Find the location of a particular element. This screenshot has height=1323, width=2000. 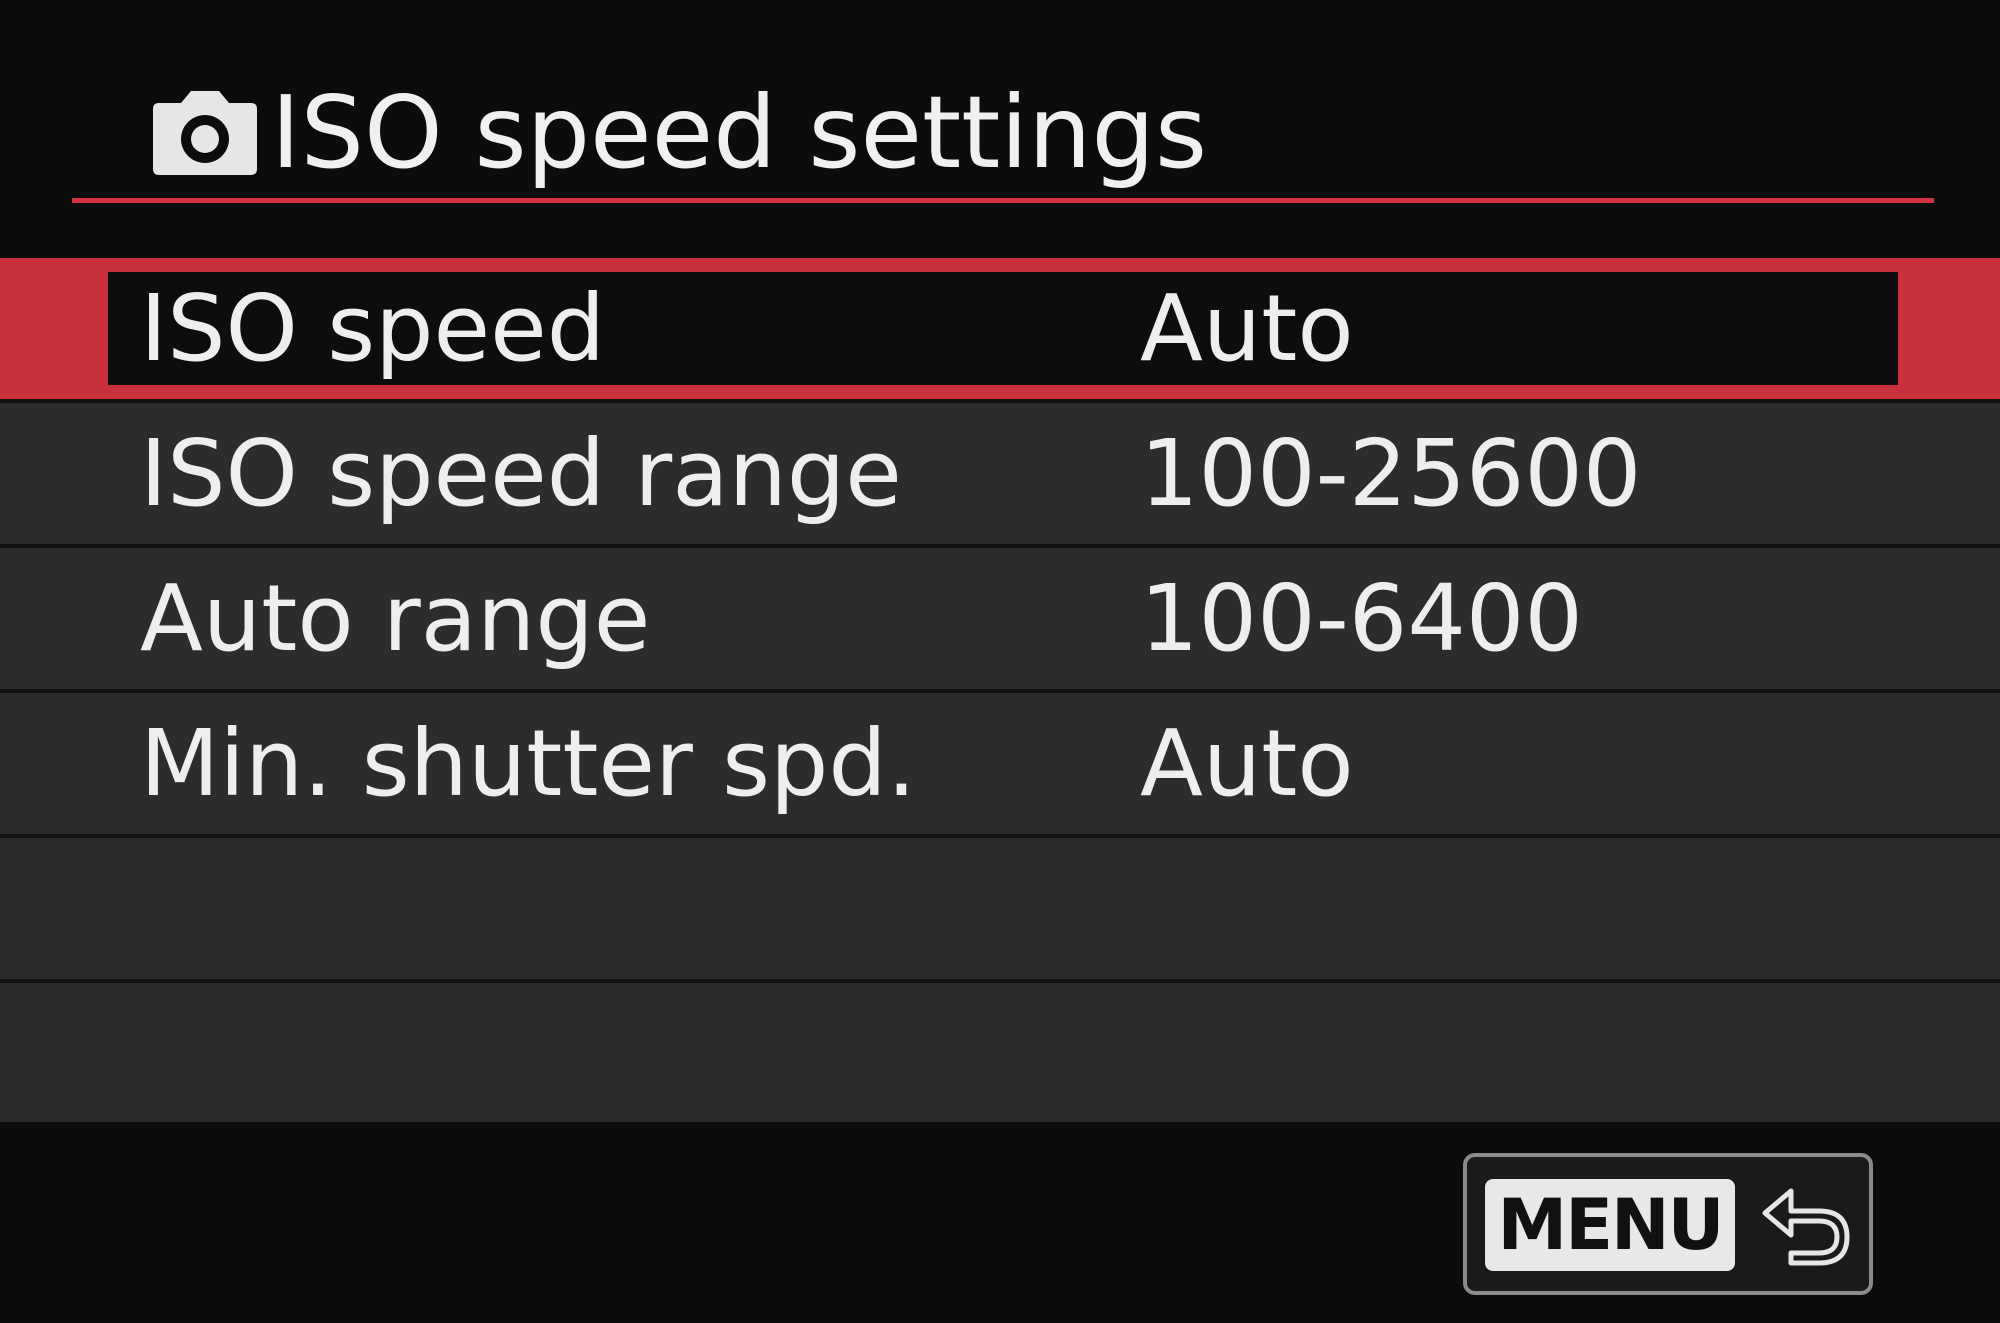

menu-back-button: MENU is located at coordinates (1668, 1224).